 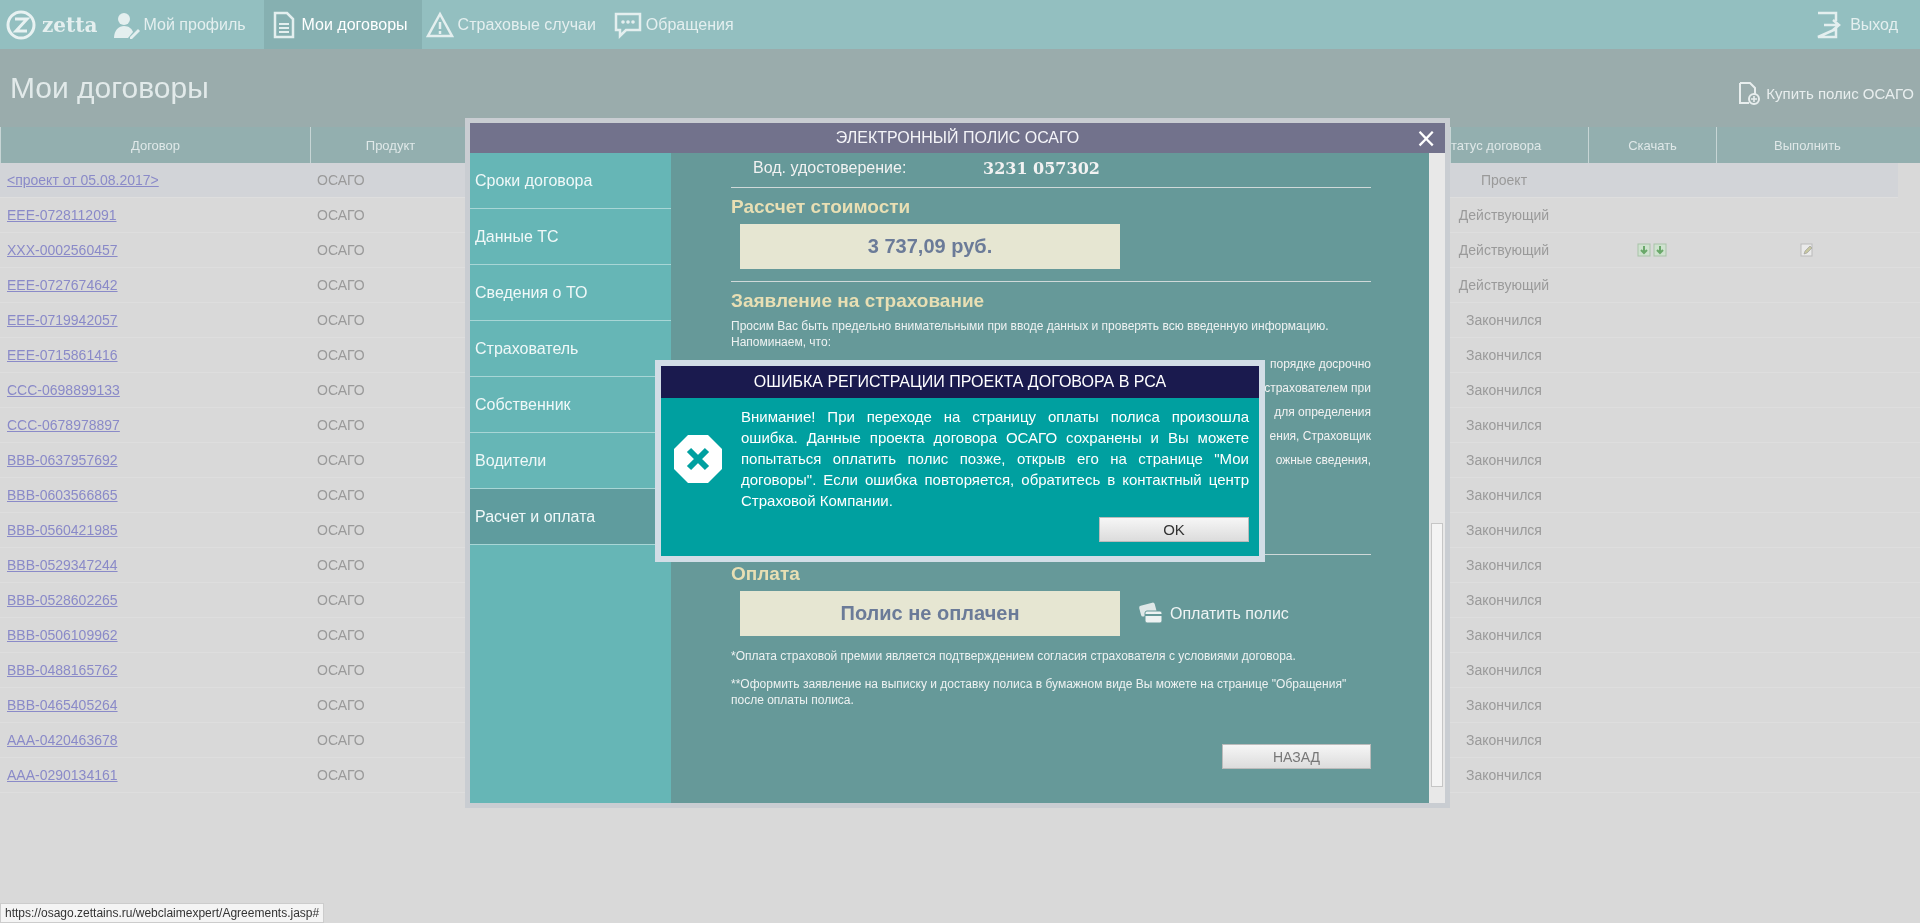 I want to click on logo-text: zetta, so click(x=70, y=24).